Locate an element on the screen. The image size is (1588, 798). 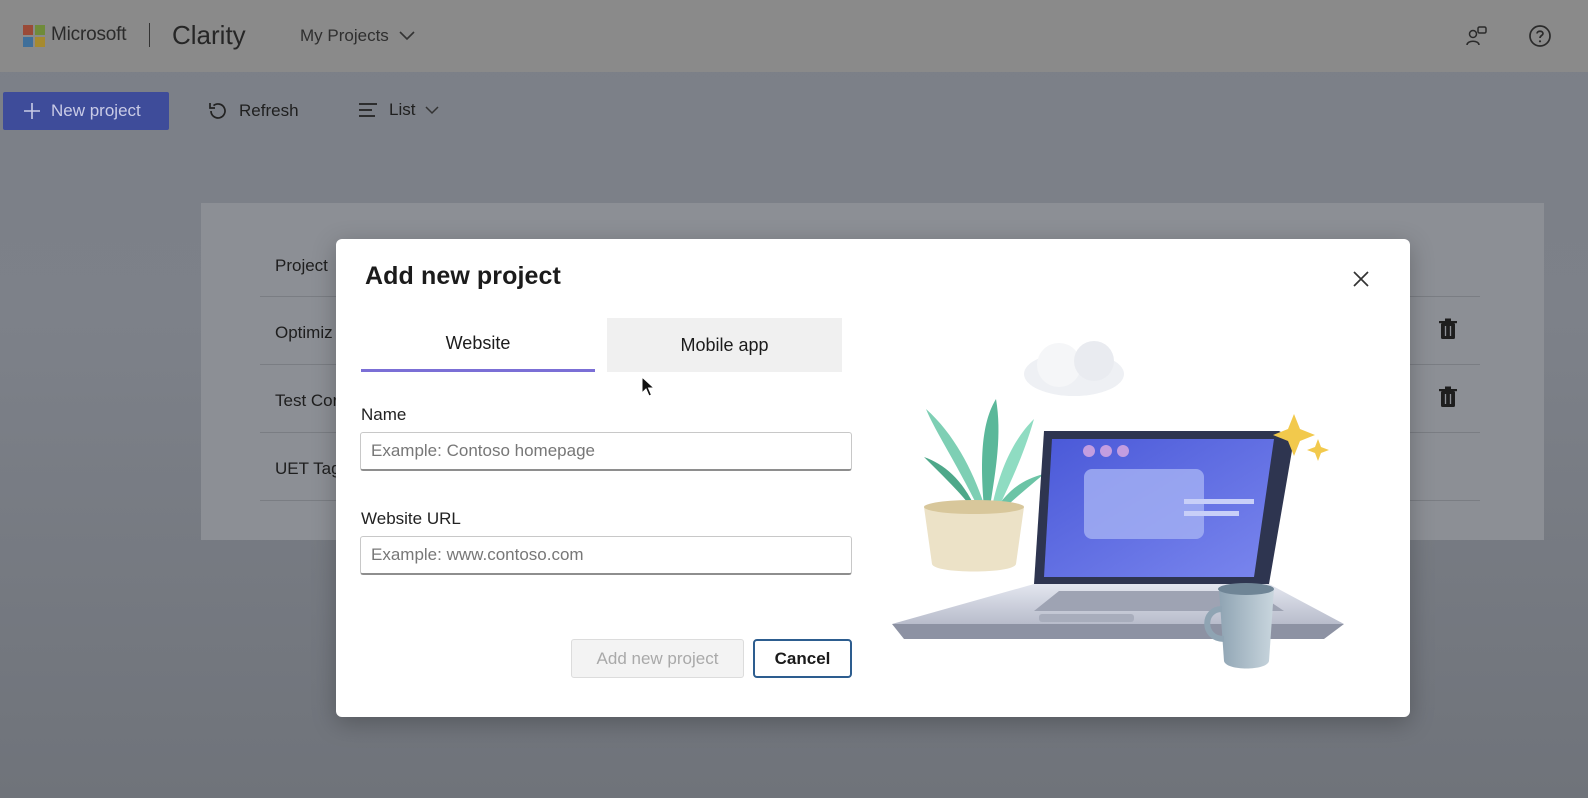
tab-mobile-app: Mobile app is located at coordinates (724, 345).